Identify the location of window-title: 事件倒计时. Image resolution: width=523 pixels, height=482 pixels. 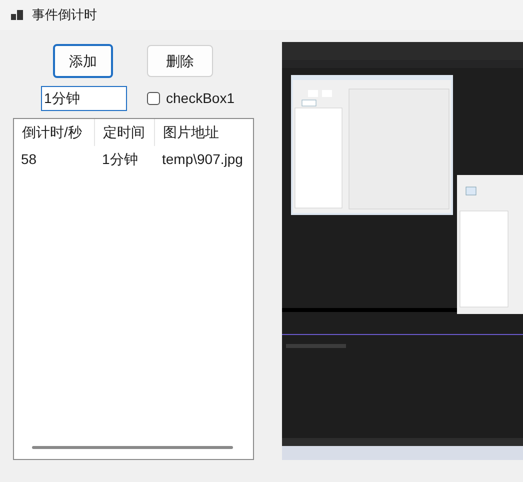
(64, 15).